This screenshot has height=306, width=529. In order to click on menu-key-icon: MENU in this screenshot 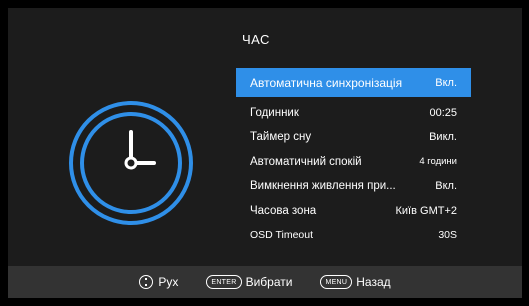, I will do `click(336, 282)`.